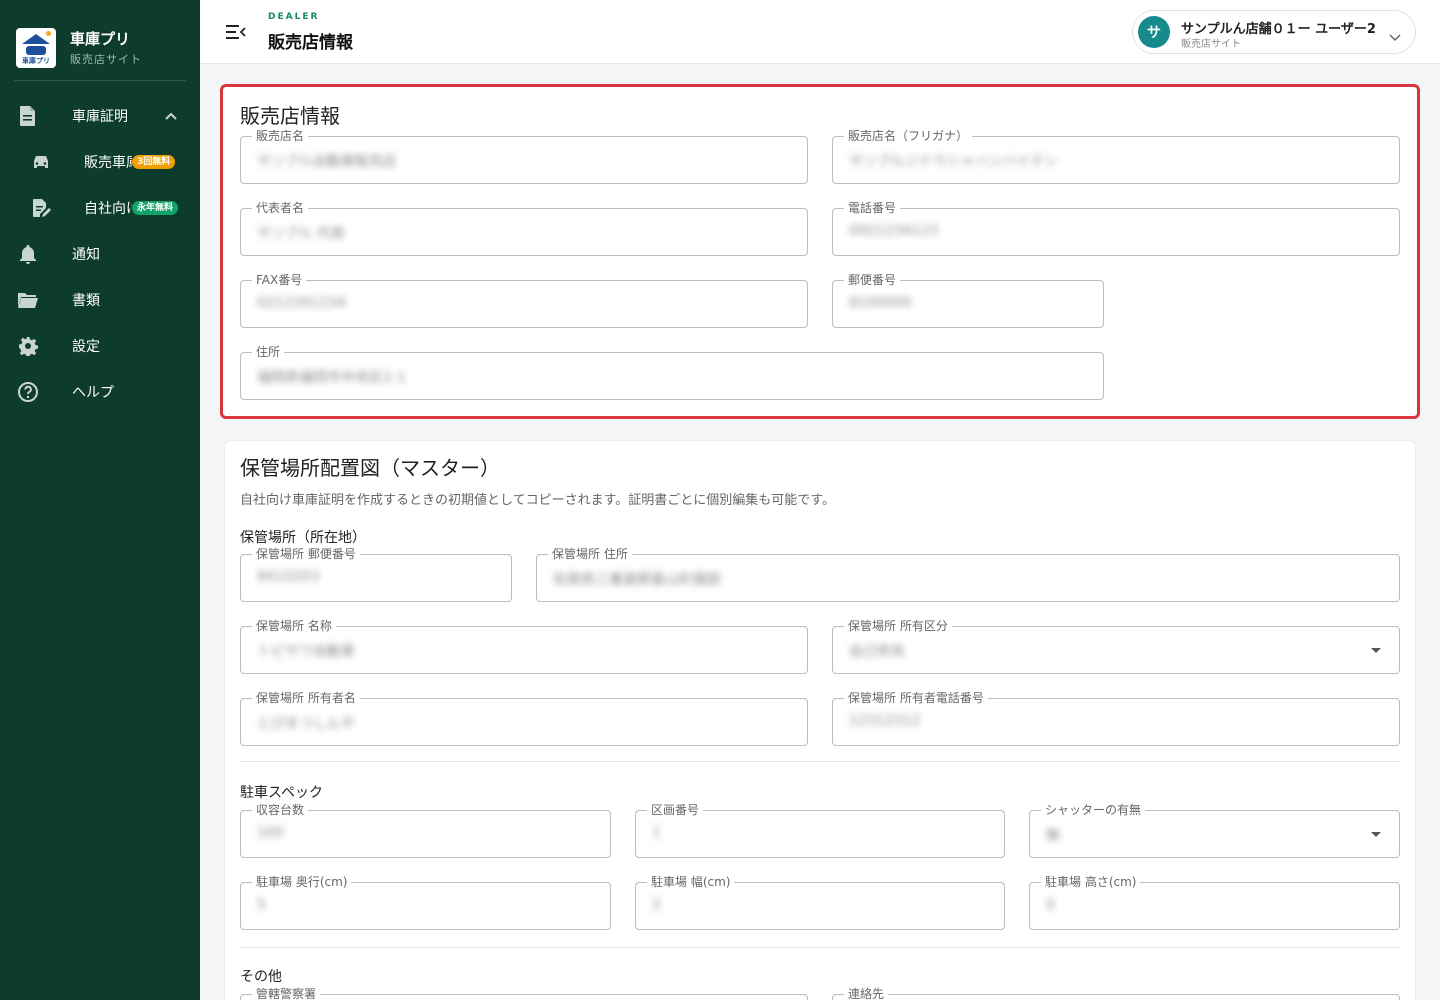 This screenshot has width=1440, height=1000. Describe the element at coordinates (86, 301) in the screenshot. I see `sidebar-item-label: 書類` at that location.